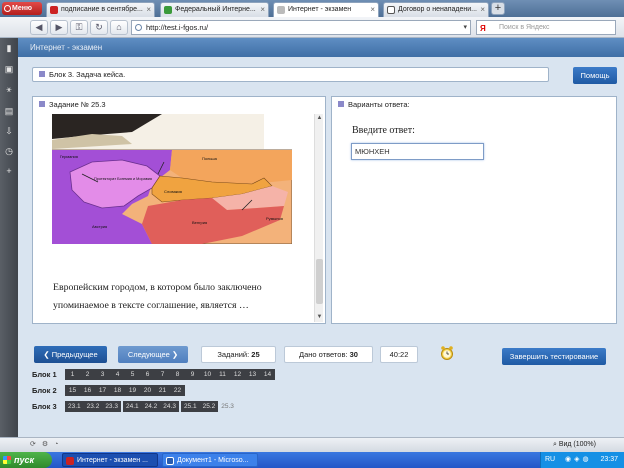  I want to click on question-number-chip: 23.2, so click(93, 406).